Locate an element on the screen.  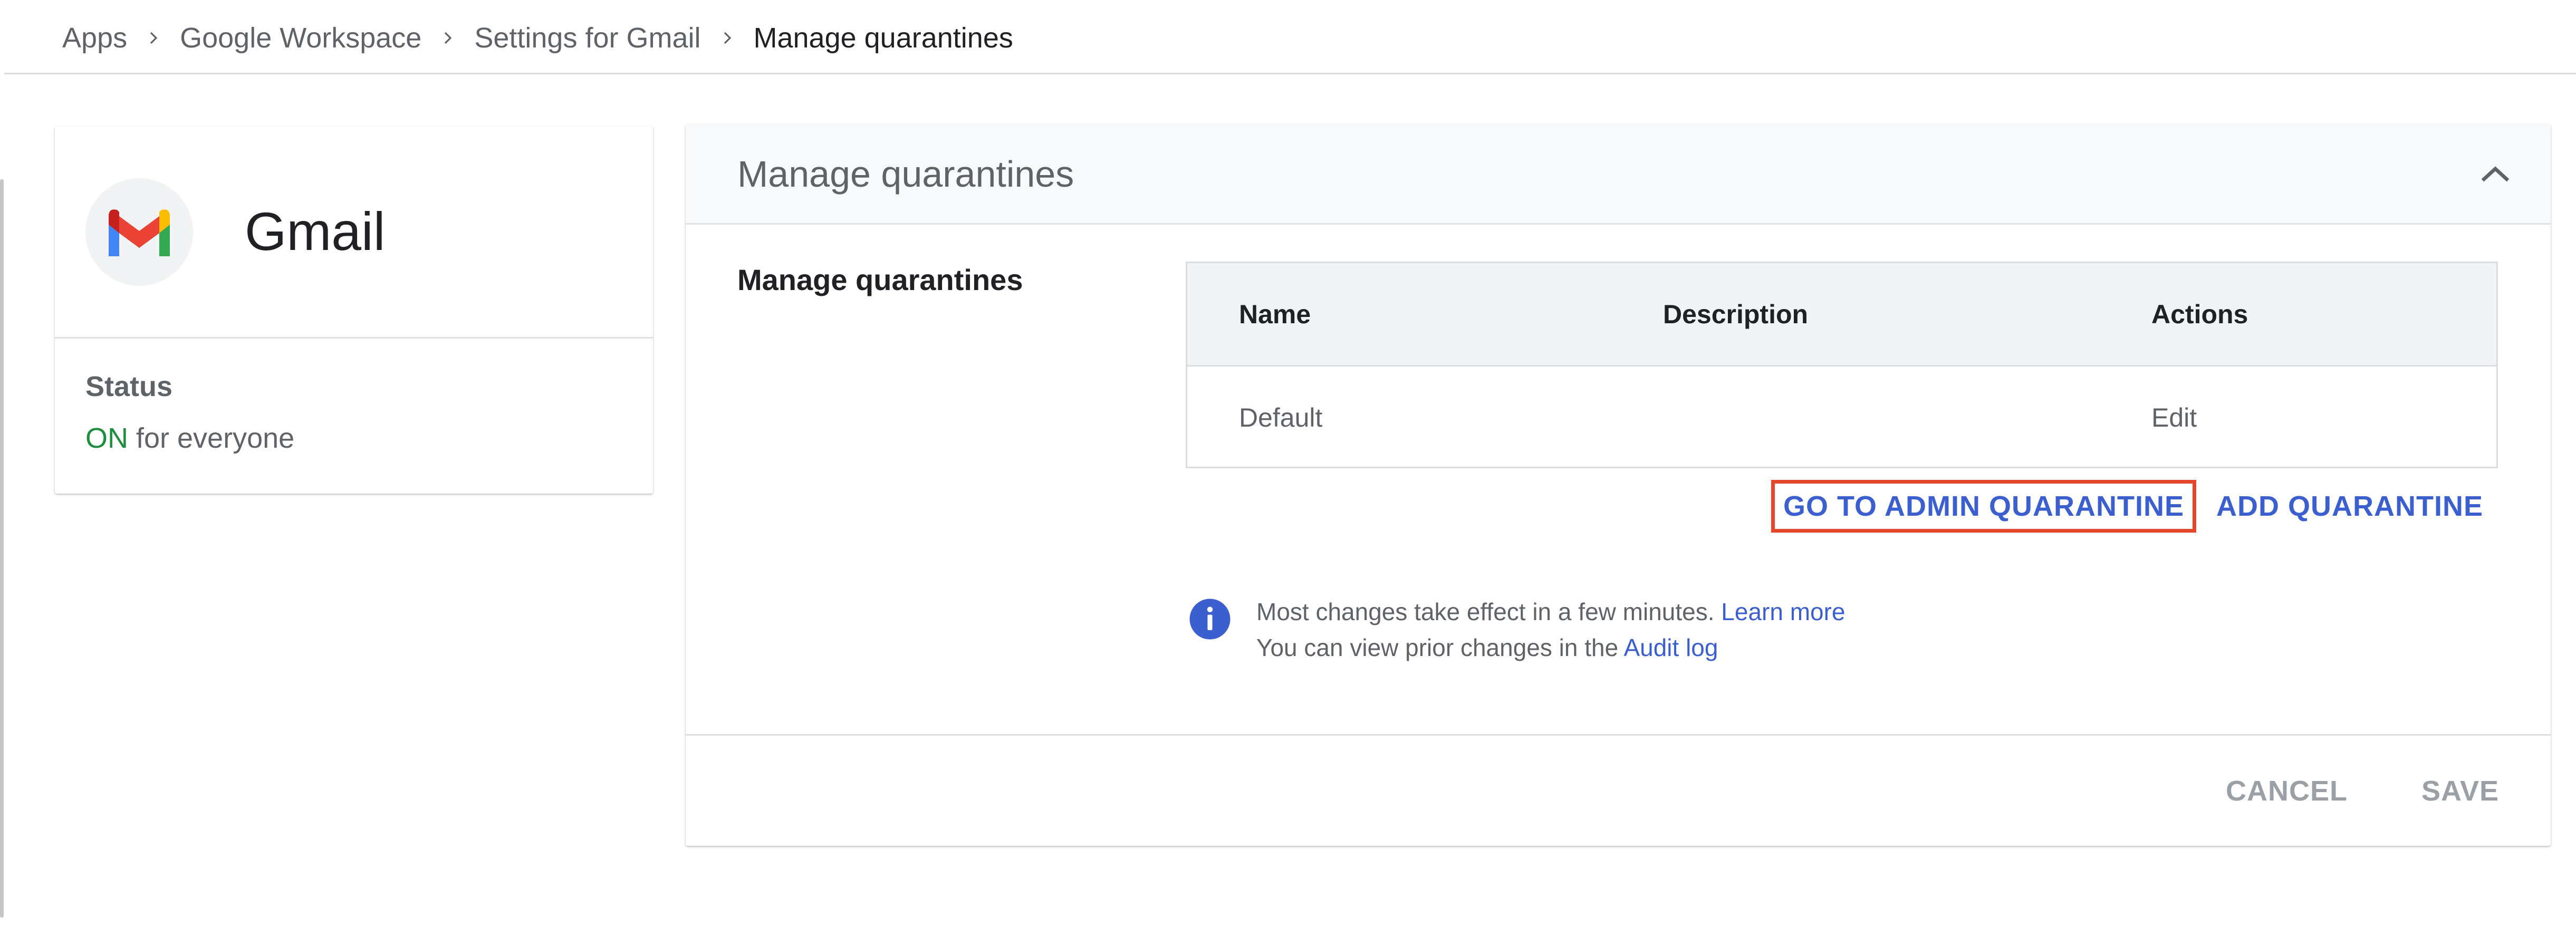
audit-log-link: Audit log is located at coordinates (1671, 648).